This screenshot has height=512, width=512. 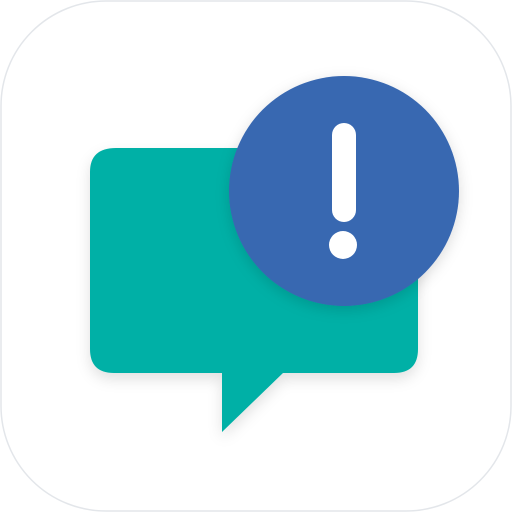 I want to click on exclamation-icon, so click(x=343, y=191).